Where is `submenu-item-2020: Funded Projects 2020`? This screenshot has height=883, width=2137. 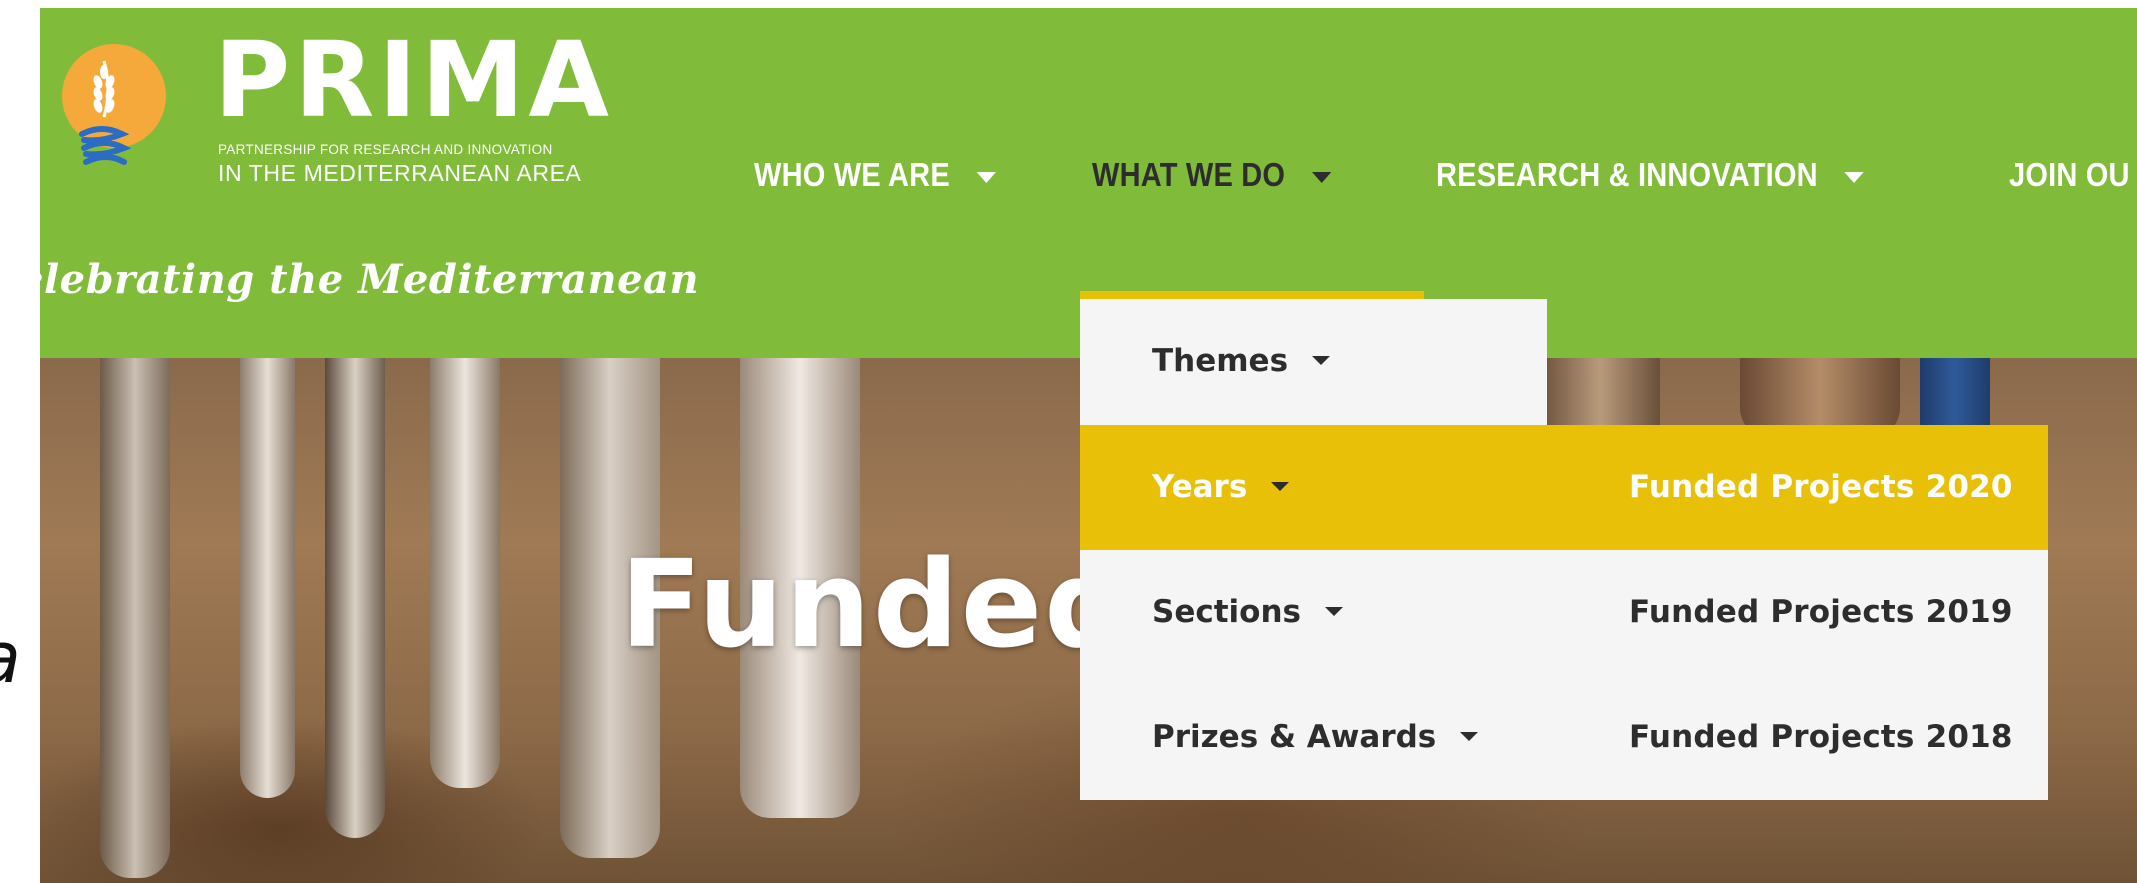 submenu-item-2020: Funded Projects 2020 is located at coordinates (1821, 487).